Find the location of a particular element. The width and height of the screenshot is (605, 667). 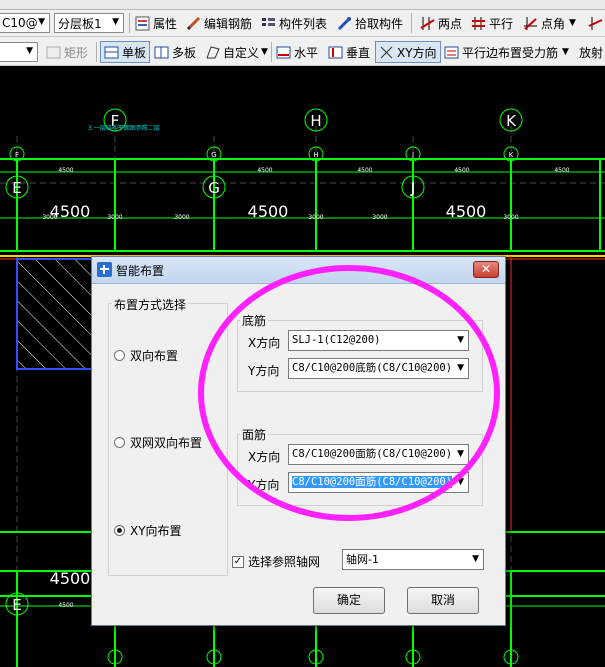

xy-direction-button: XY方向 is located at coordinates (408, 52).